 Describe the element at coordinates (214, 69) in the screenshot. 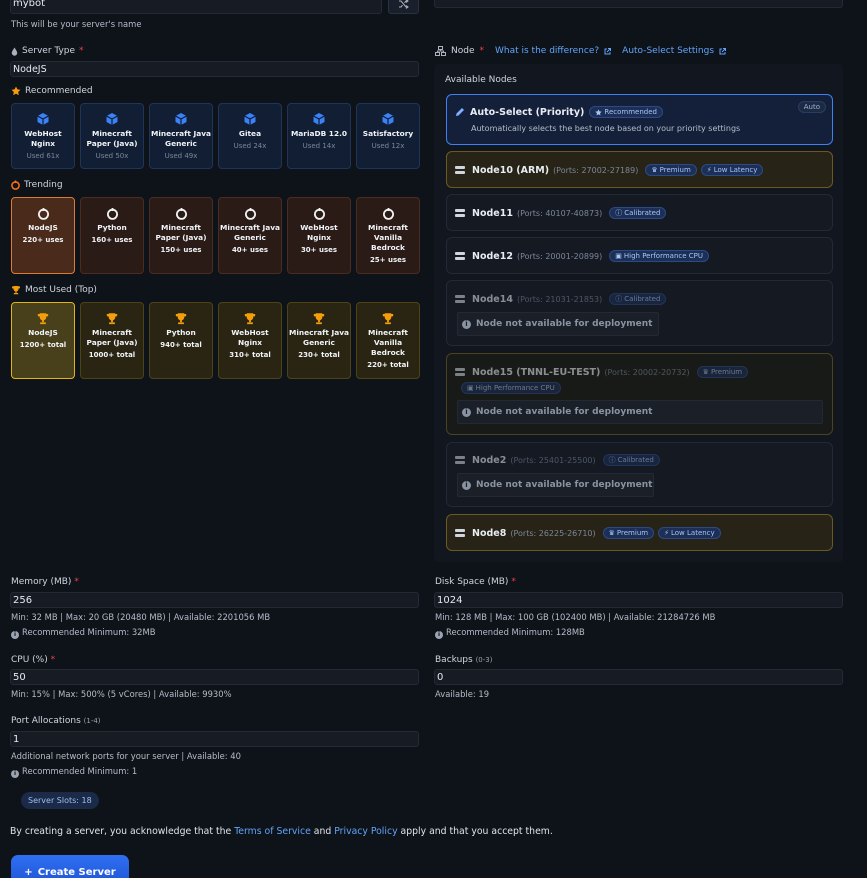

I see `server-type-input: NodeJS` at that location.